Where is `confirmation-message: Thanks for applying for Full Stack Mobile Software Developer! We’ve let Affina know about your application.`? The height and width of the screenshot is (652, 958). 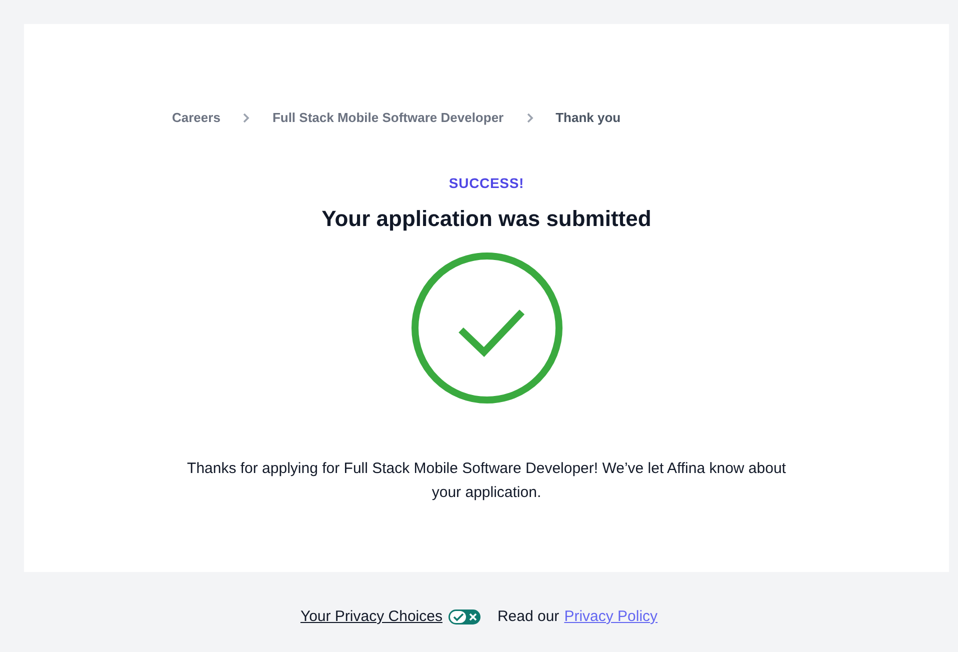
confirmation-message: Thanks for applying for Full Stack Mobile Software Developer! We’ve let Affina know about your application. is located at coordinates (486, 480).